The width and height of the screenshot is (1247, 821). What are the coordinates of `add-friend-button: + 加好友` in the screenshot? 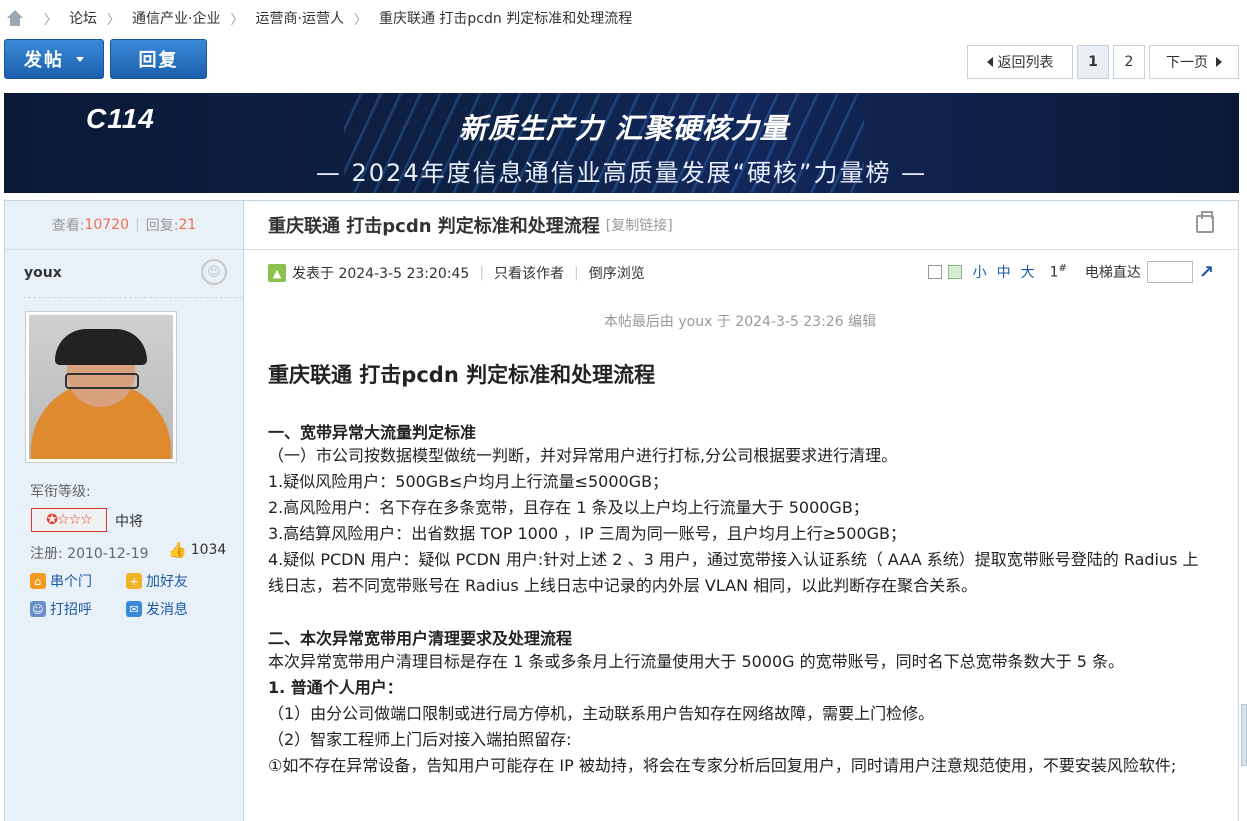 It's located at (174, 581).